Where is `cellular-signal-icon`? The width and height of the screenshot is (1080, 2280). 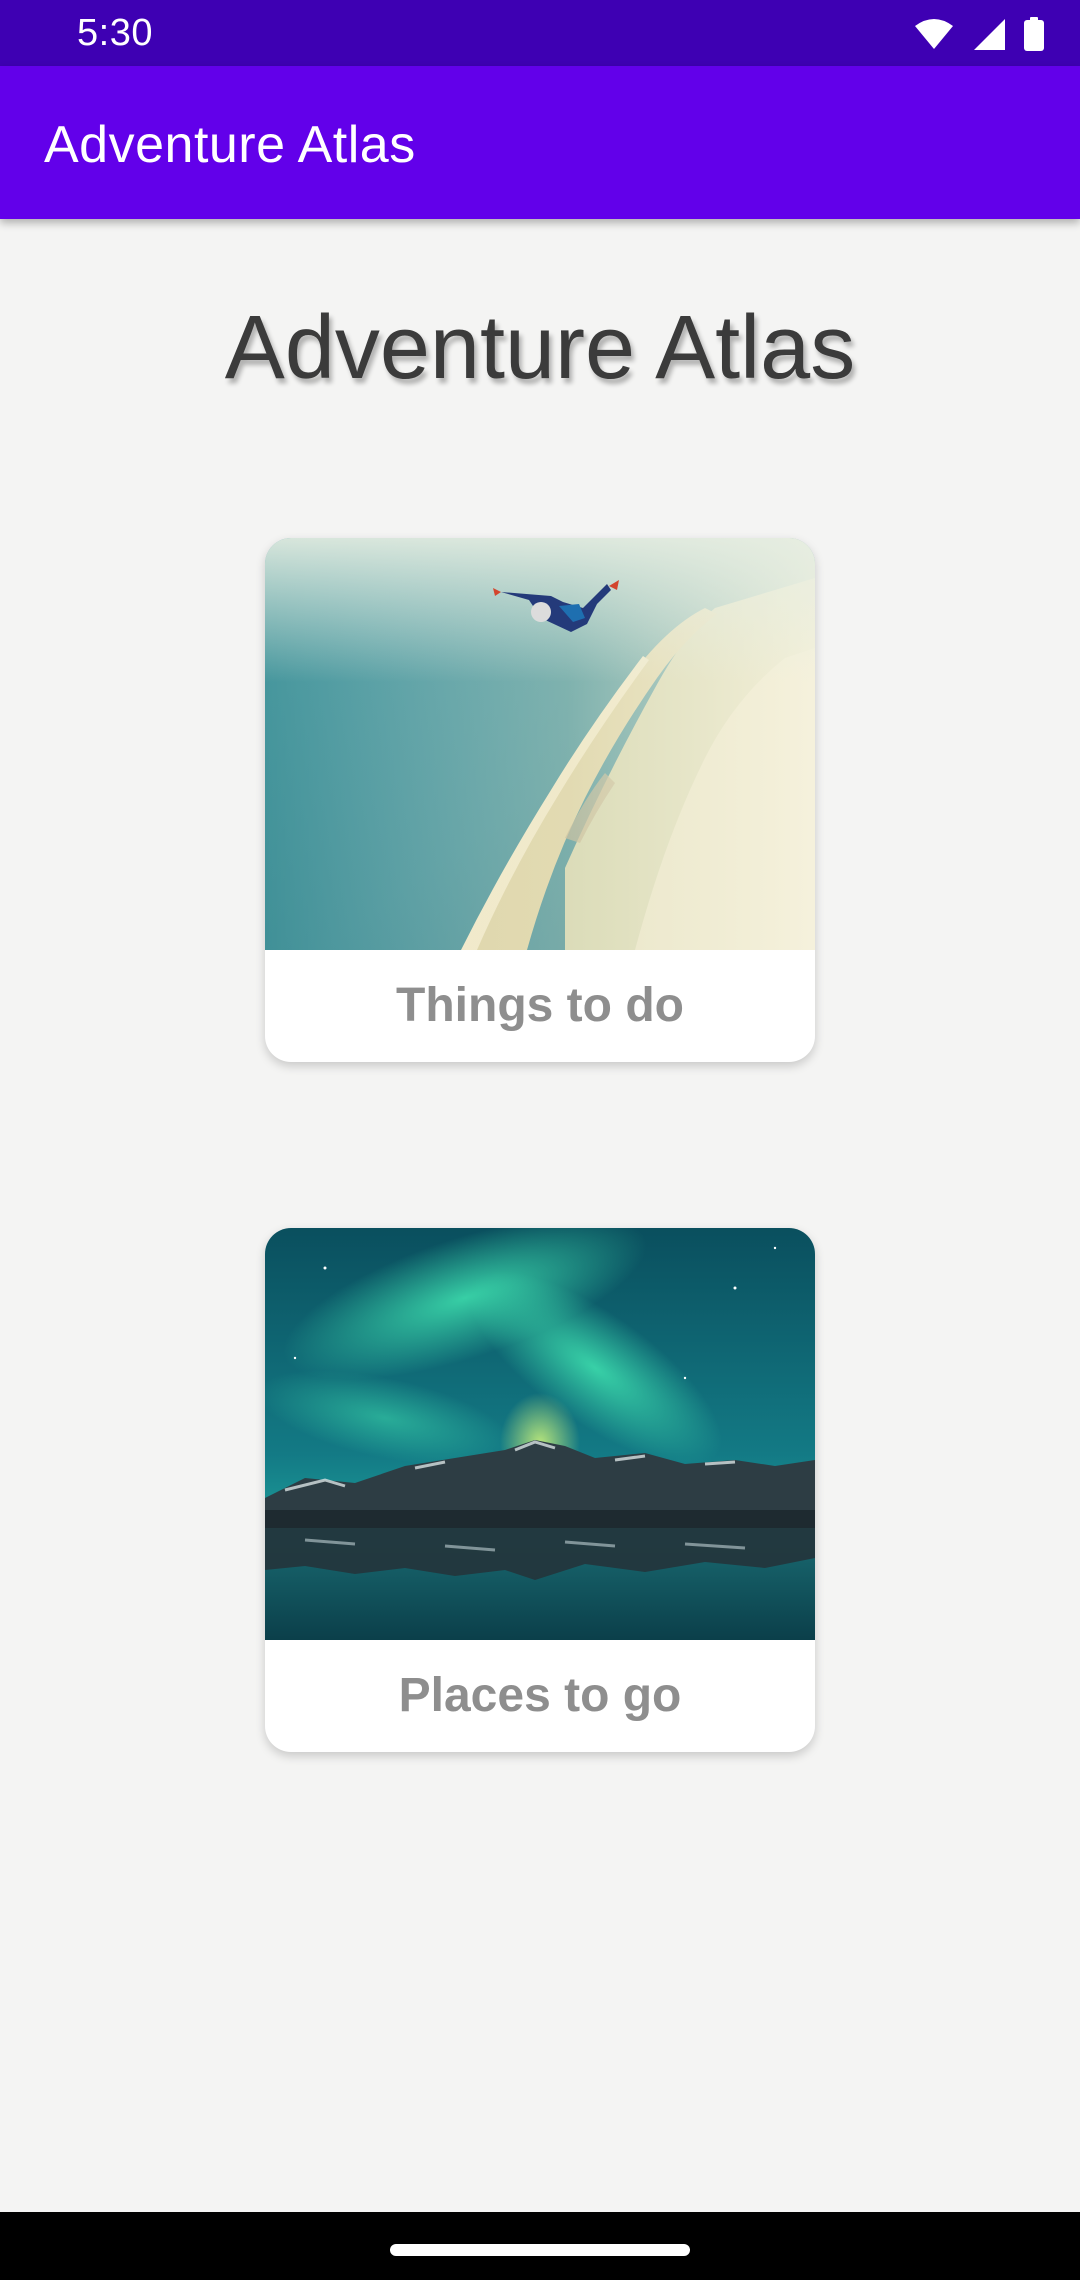 cellular-signal-icon is located at coordinates (989, 34).